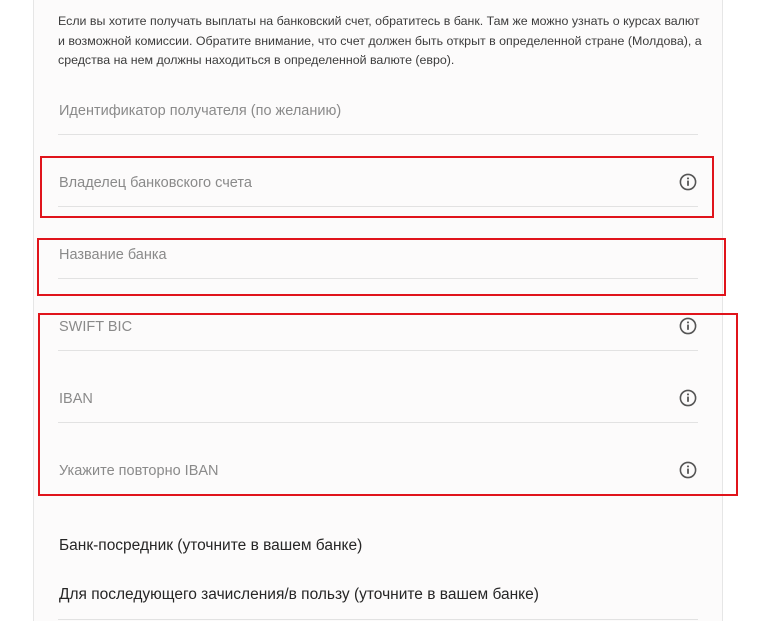  I want to click on recipient-id-field: Идентификатор получателя (по желанию), so click(378, 112).